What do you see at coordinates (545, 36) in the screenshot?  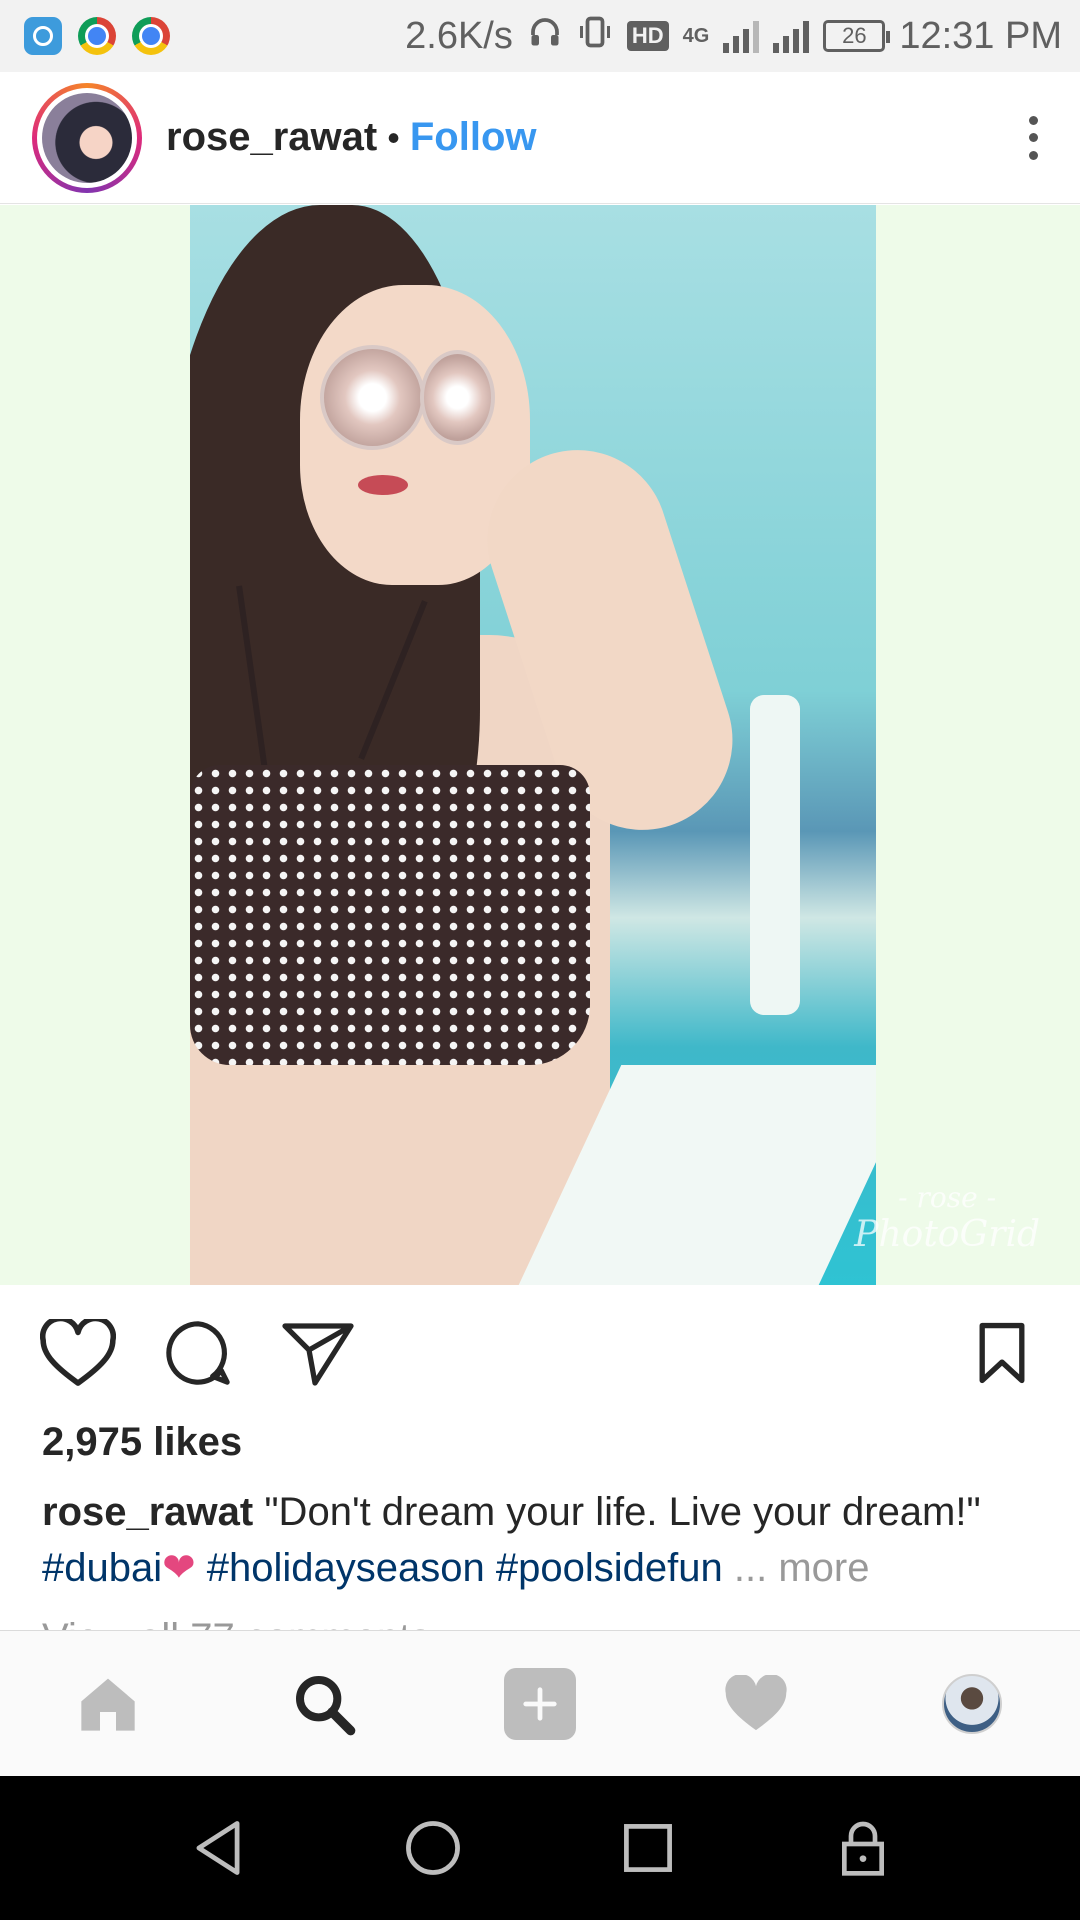 I see `headphones-icon` at bounding box center [545, 36].